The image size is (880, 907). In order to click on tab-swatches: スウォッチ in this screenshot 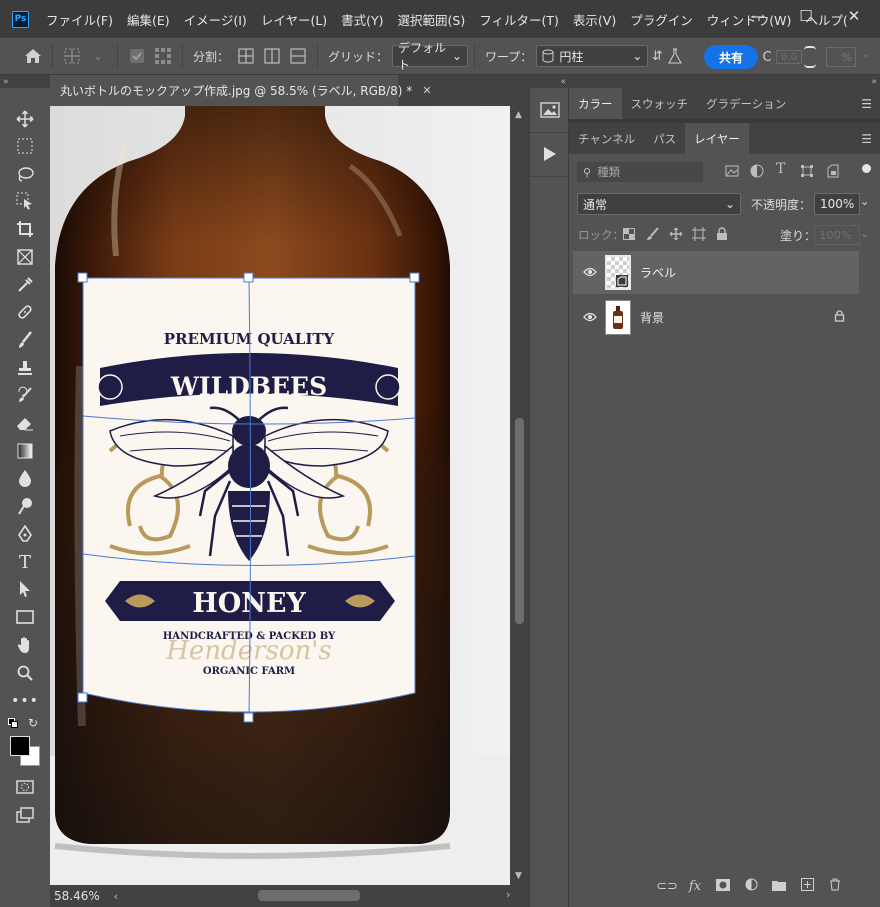, I will do `click(660, 103)`.